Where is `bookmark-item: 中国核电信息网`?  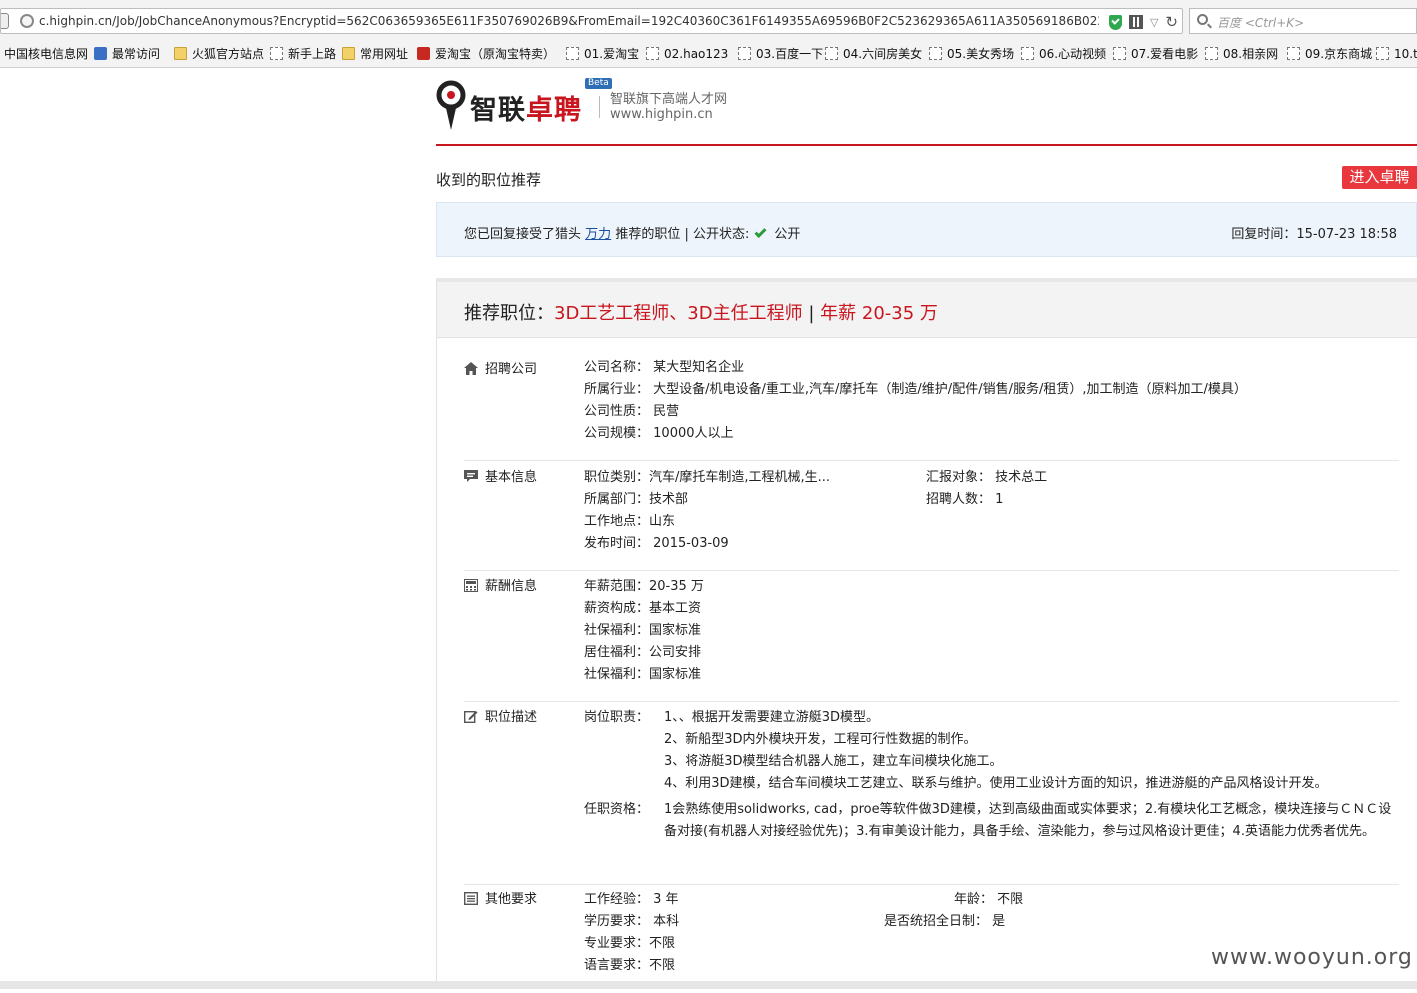
bookmark-item: 中国核电信息网 is located at coordinates (46, 54).